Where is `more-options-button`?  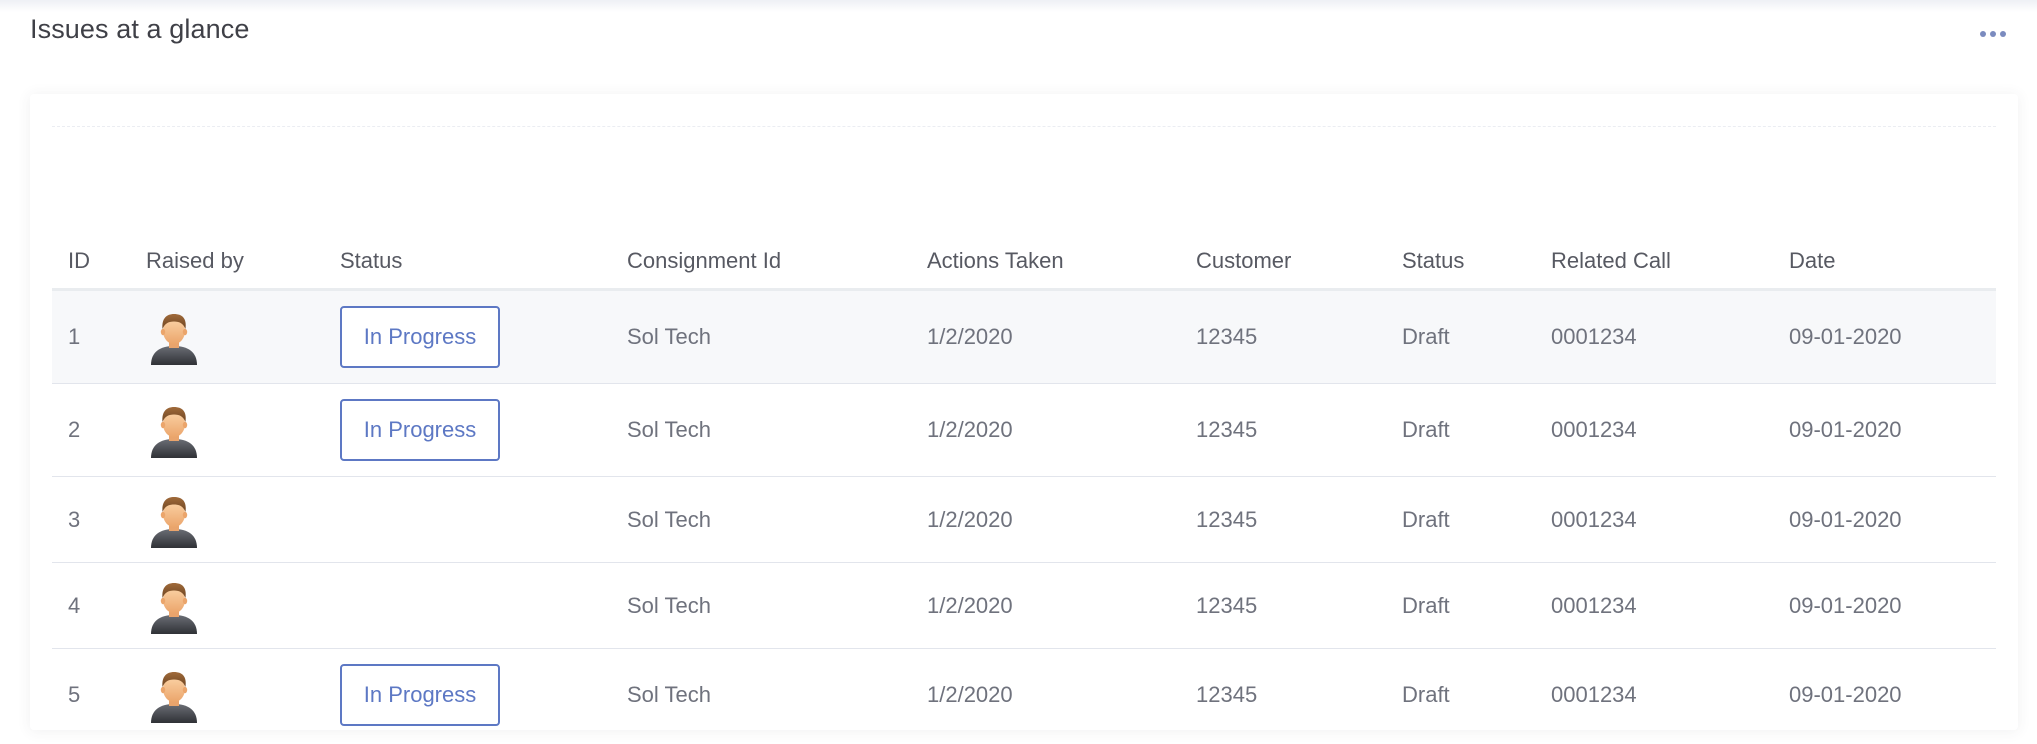 more-options-button is located at coordinates (1993, 34).